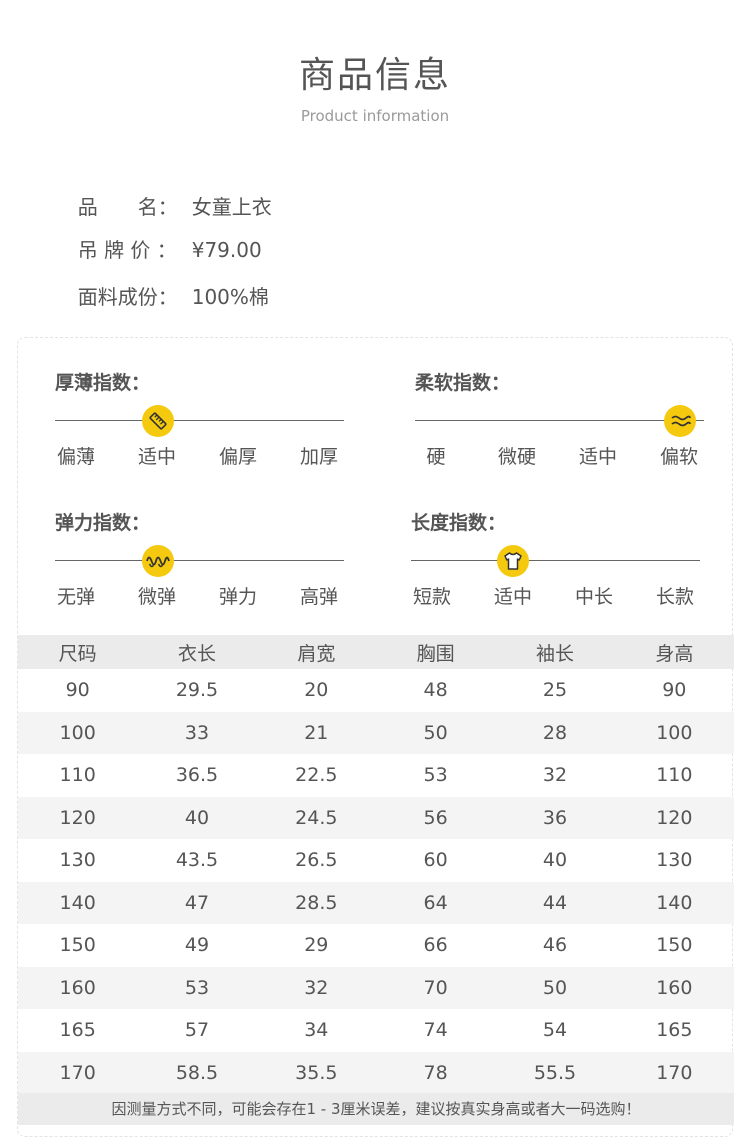  I want to click on table-cell: 44, so click(555, 902).